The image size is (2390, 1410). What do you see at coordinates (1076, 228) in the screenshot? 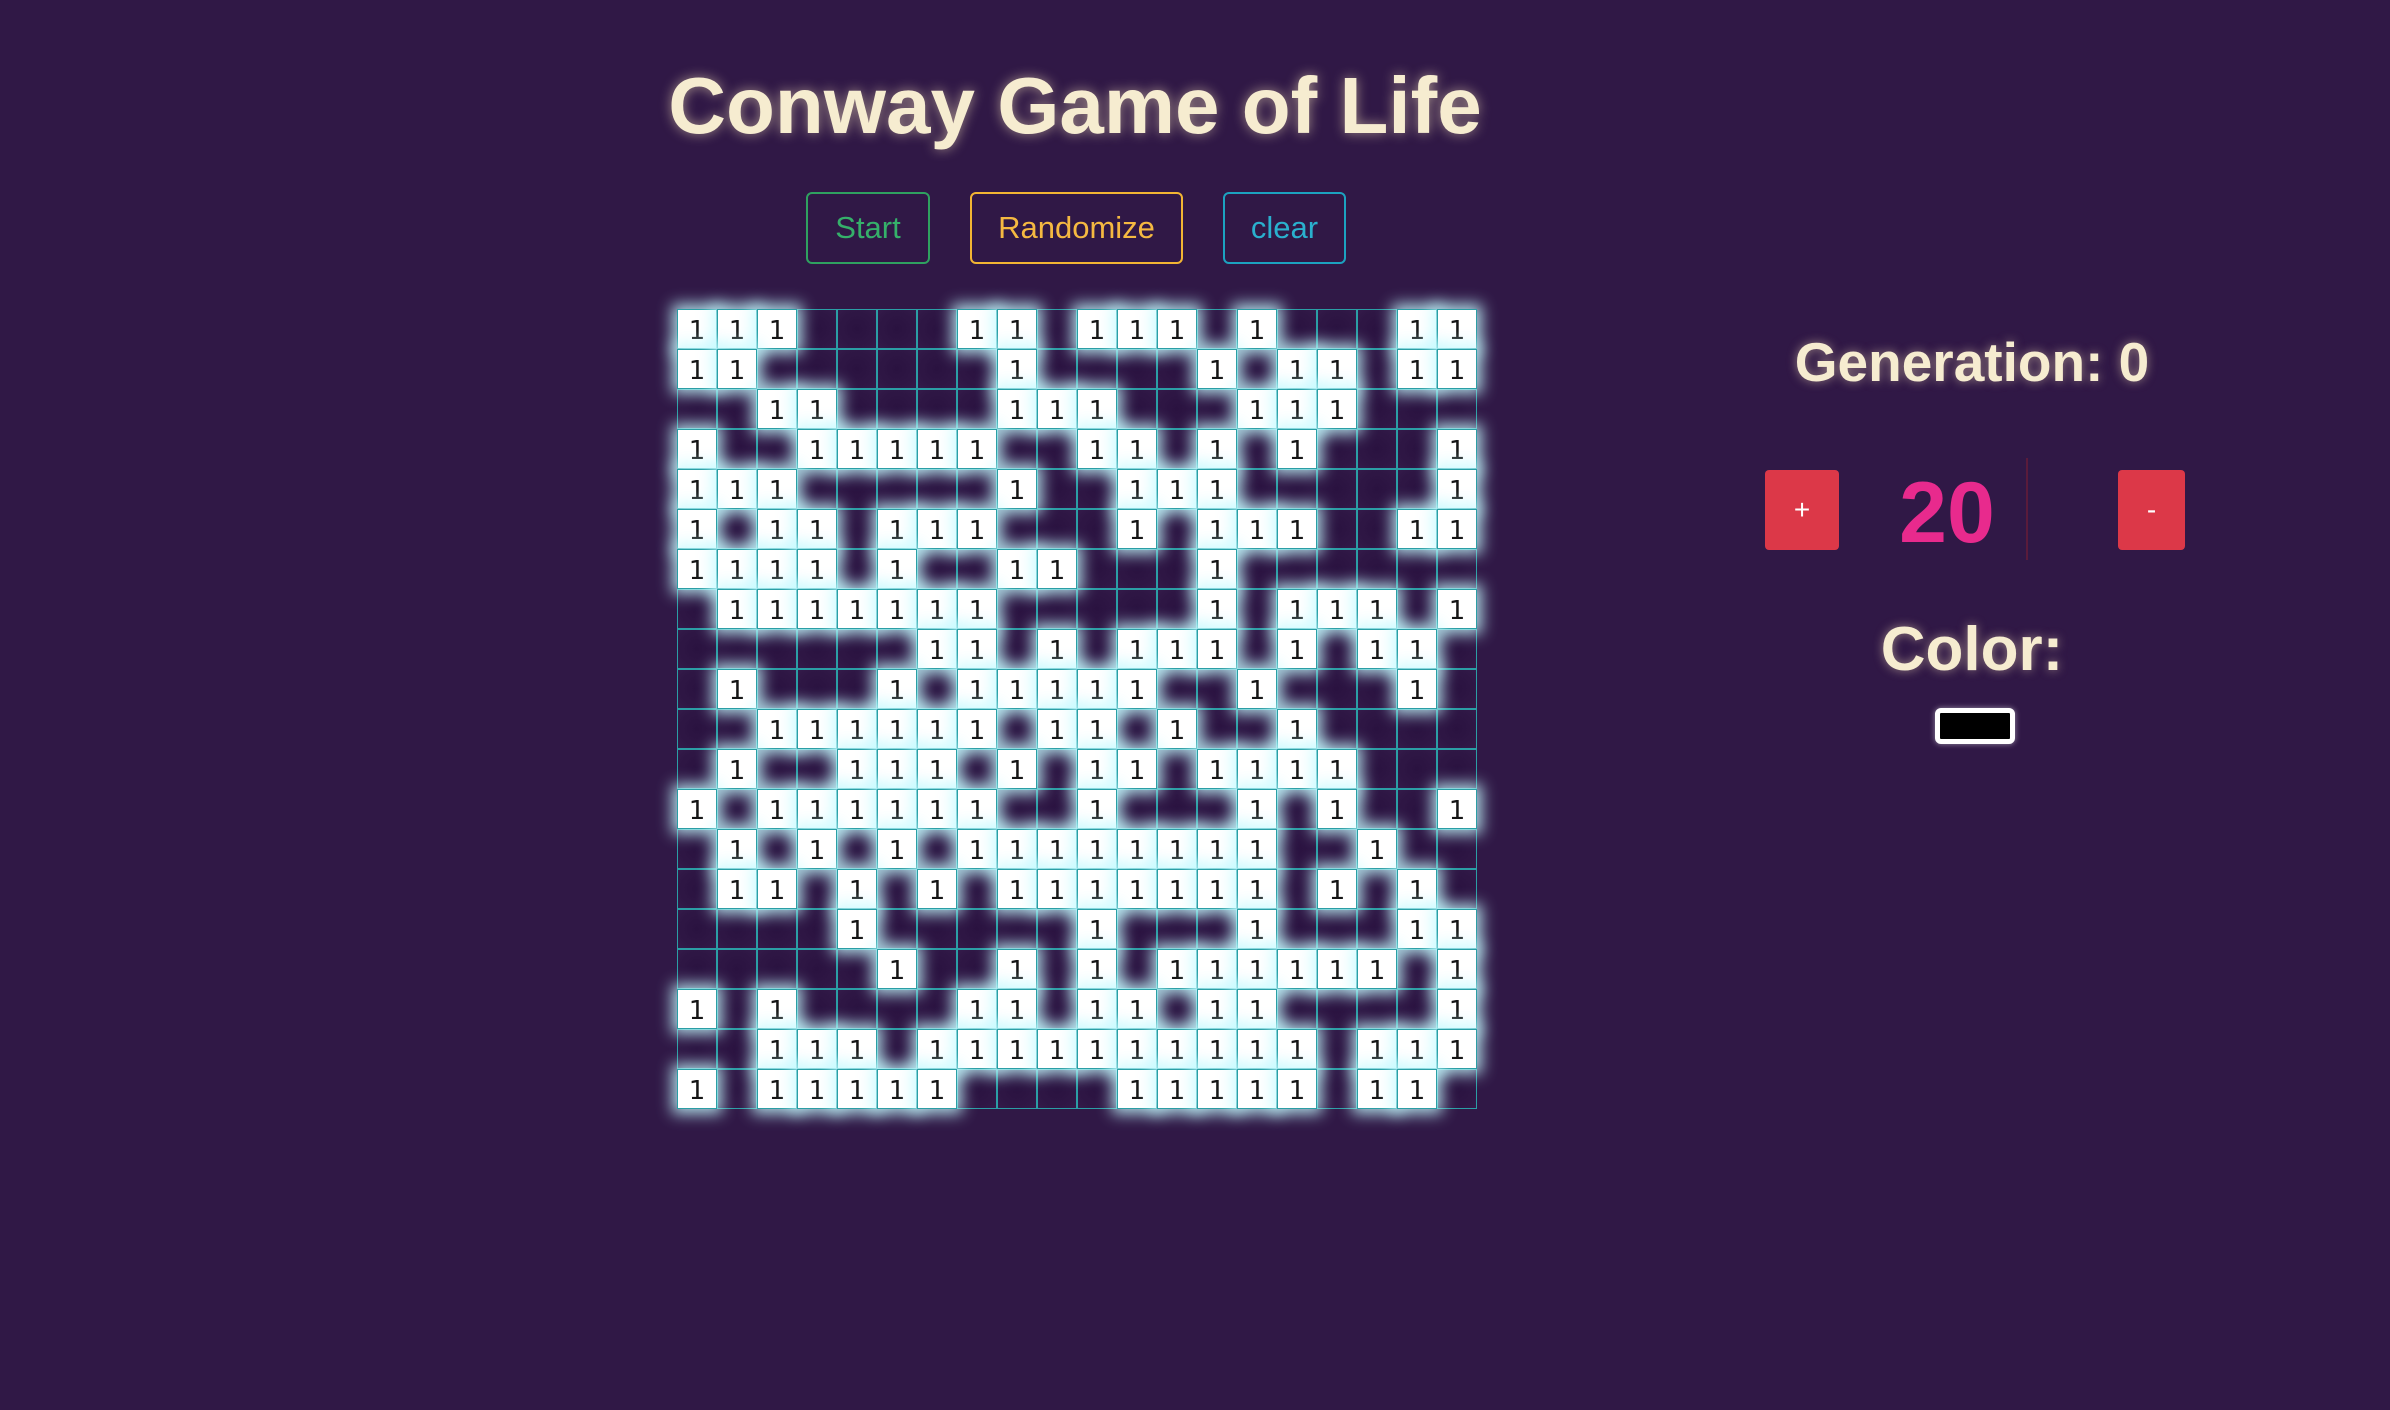
I see `randomize-button: Randomize` at bounding box center [1076, 228].